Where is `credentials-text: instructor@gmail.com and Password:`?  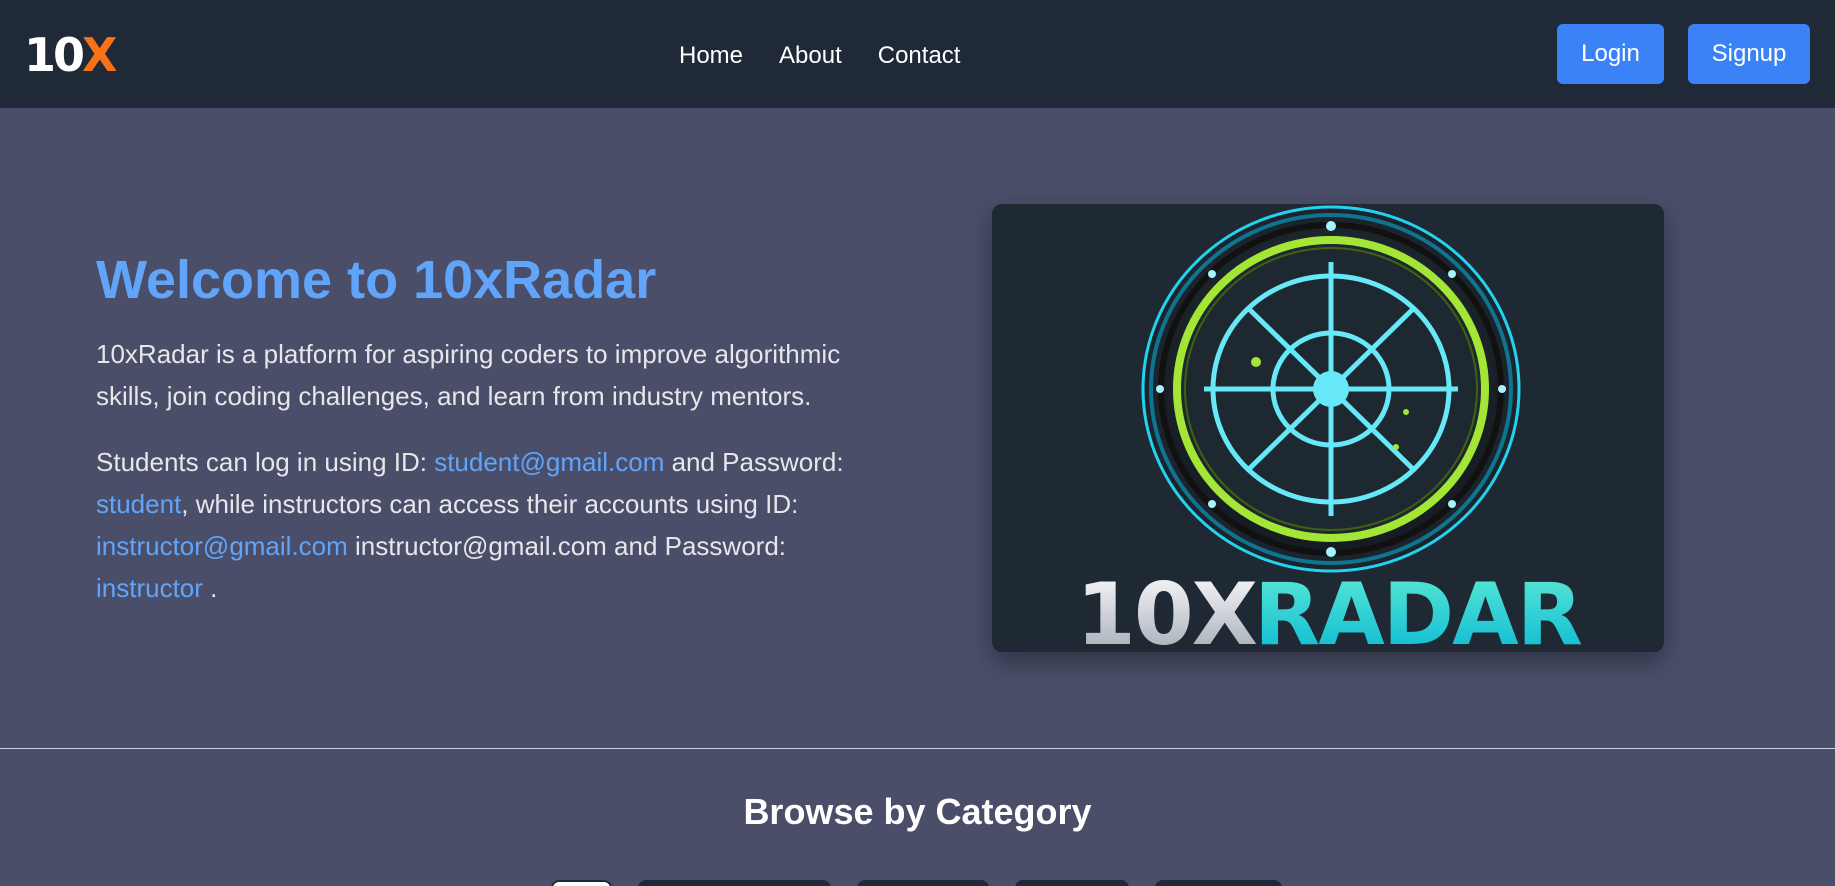 credentials-text: instructor@gmail.com and Password: is located at coordinates (567, 546).